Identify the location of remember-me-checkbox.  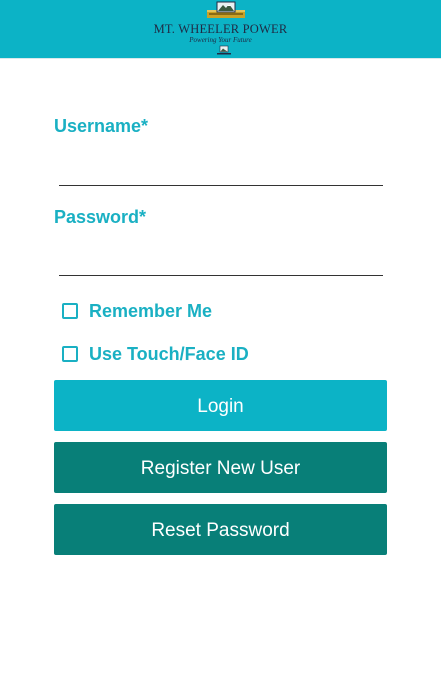
(70, 311).